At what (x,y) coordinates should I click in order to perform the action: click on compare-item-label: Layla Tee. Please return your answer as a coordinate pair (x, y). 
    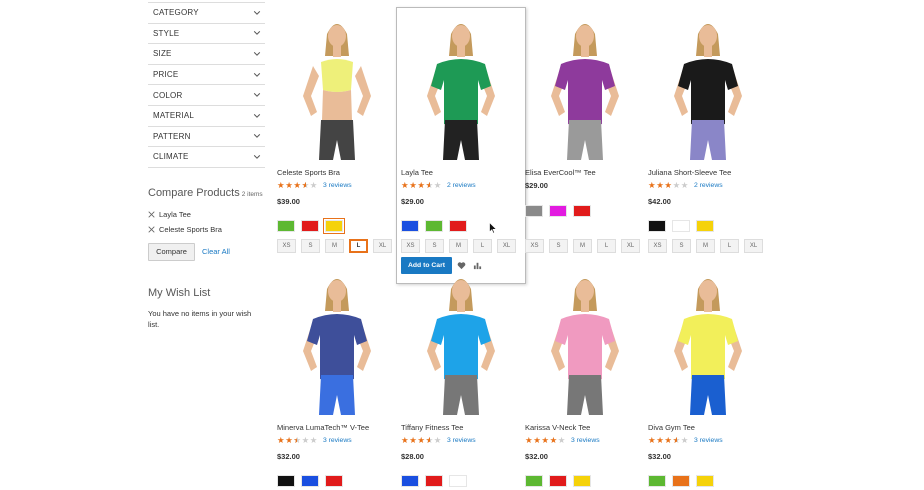
    Looking at the image, I should click on (175, 214).